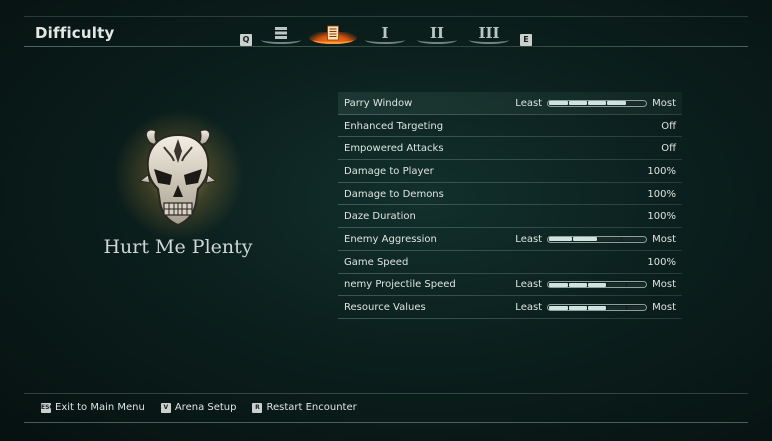 Image resolution: width=772 pixels, height=441 pixels. What do you see at coordinates (178, 247) in the screenshot?
I see `difficulty-name: Hurt Me Plenty` at bounding box center [178, 247].